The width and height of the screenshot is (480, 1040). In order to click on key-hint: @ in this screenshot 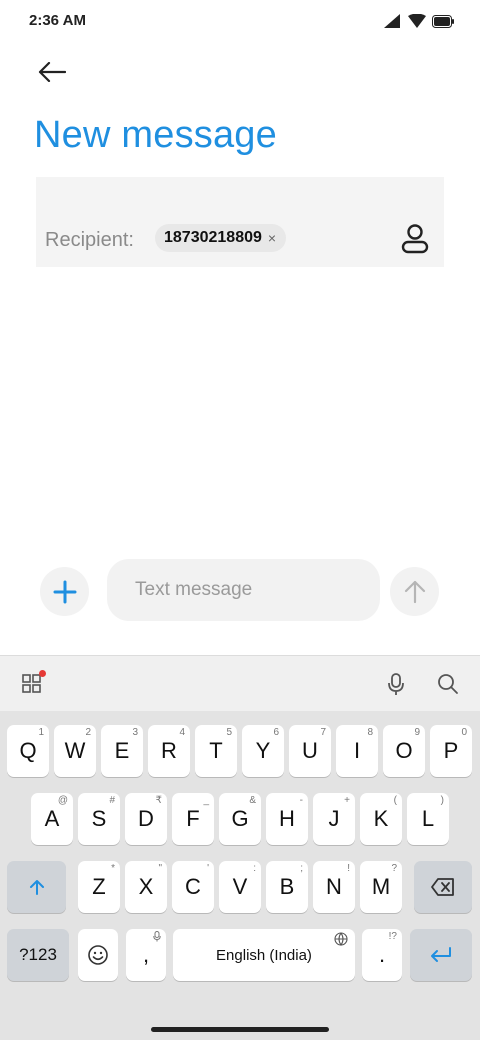, I will do `click(62, 800)`.